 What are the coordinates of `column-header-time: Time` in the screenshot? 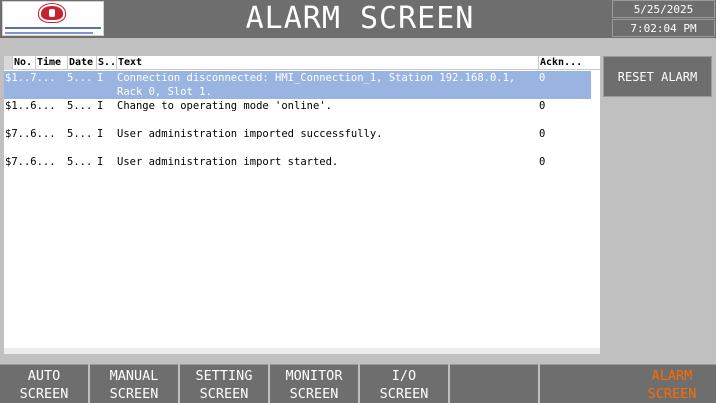 It's located at (51, 63).